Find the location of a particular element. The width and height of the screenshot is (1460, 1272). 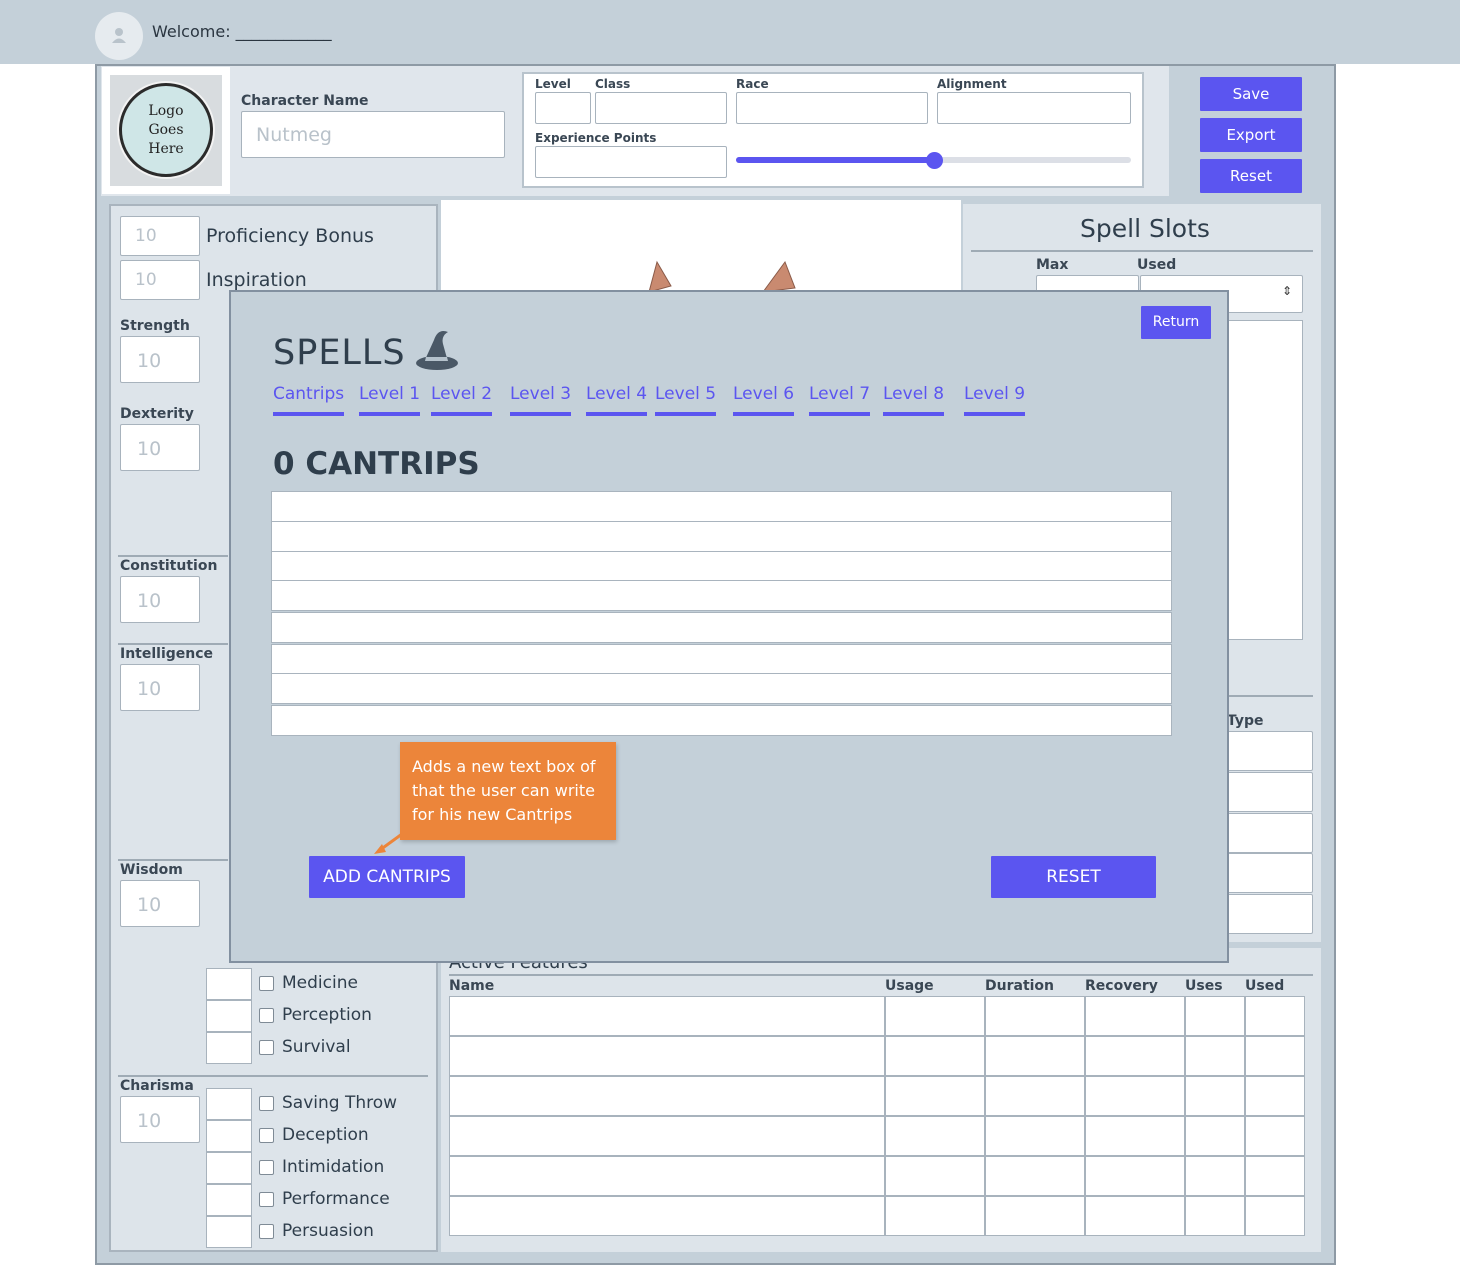

alignment-input is located at coordinates (1034, 108).